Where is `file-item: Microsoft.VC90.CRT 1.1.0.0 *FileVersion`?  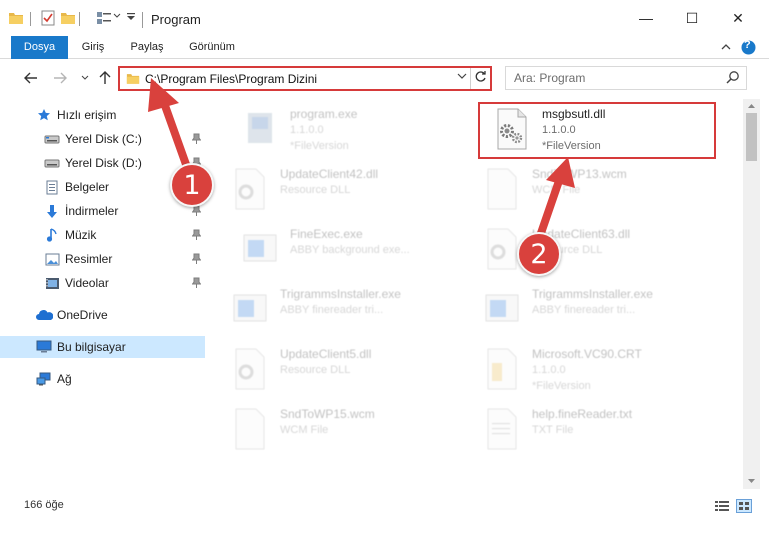
file-item: Microsoft.VC90.CRT 1.1.0.0 *FileVersion is located at coordinates (590, 370).